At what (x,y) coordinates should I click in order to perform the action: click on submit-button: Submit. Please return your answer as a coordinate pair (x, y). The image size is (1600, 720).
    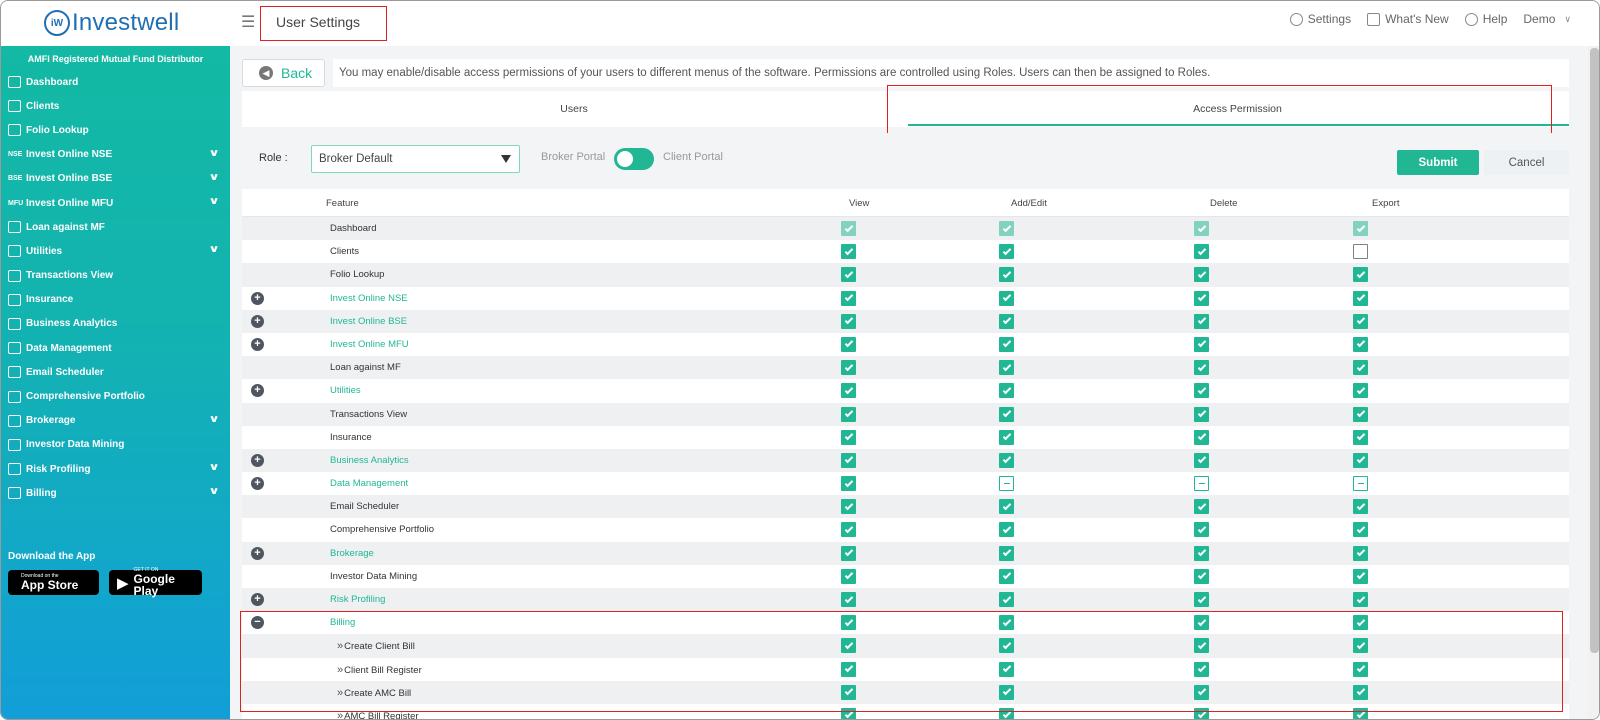
    Looking at the image, I should click on (1438, 162).